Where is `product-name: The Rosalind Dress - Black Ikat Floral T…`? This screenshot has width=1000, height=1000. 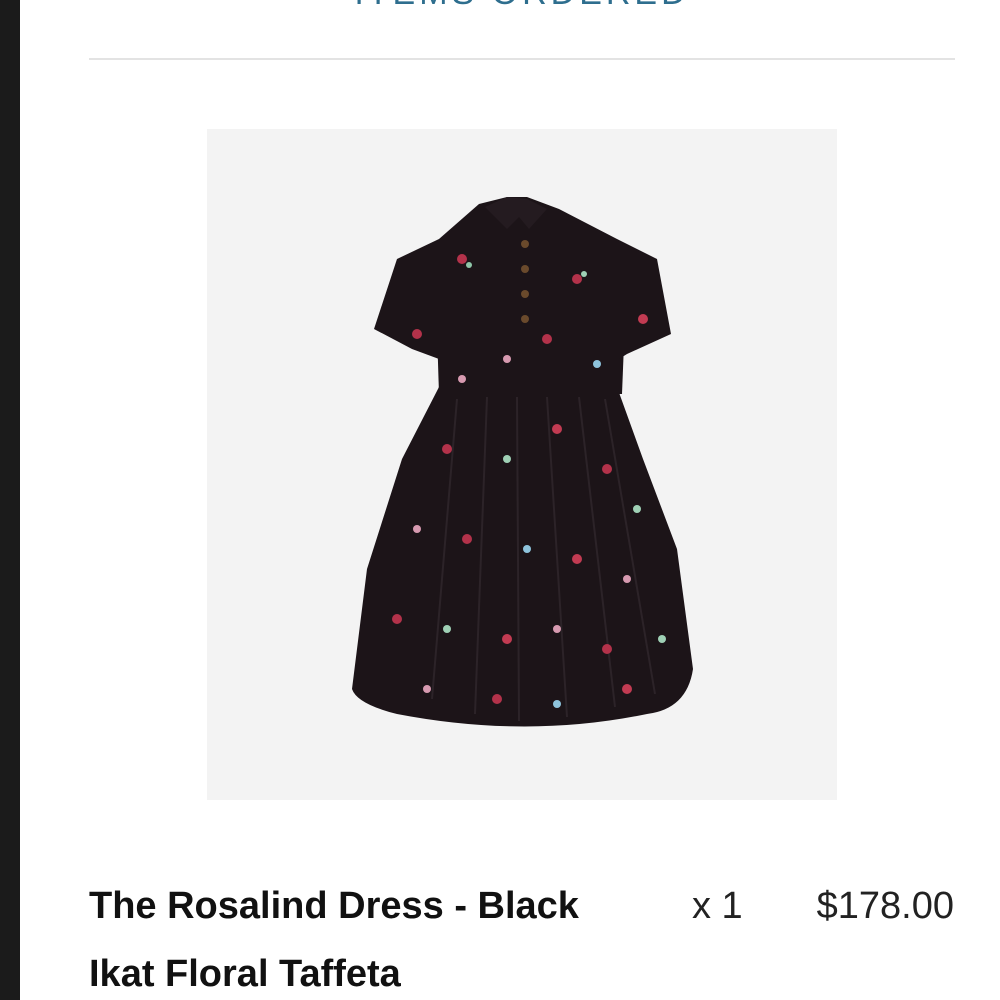
product-name: The Rosalind Dress - Black Ikat Floral T… is located at coordinates (359, 936).